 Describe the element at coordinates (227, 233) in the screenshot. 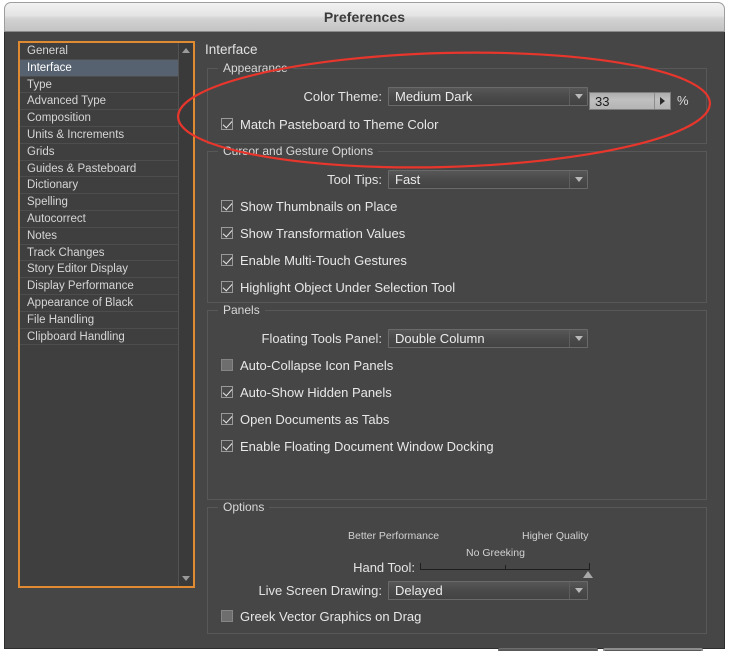

I see `show-transformation-values-checkbox` at that location.